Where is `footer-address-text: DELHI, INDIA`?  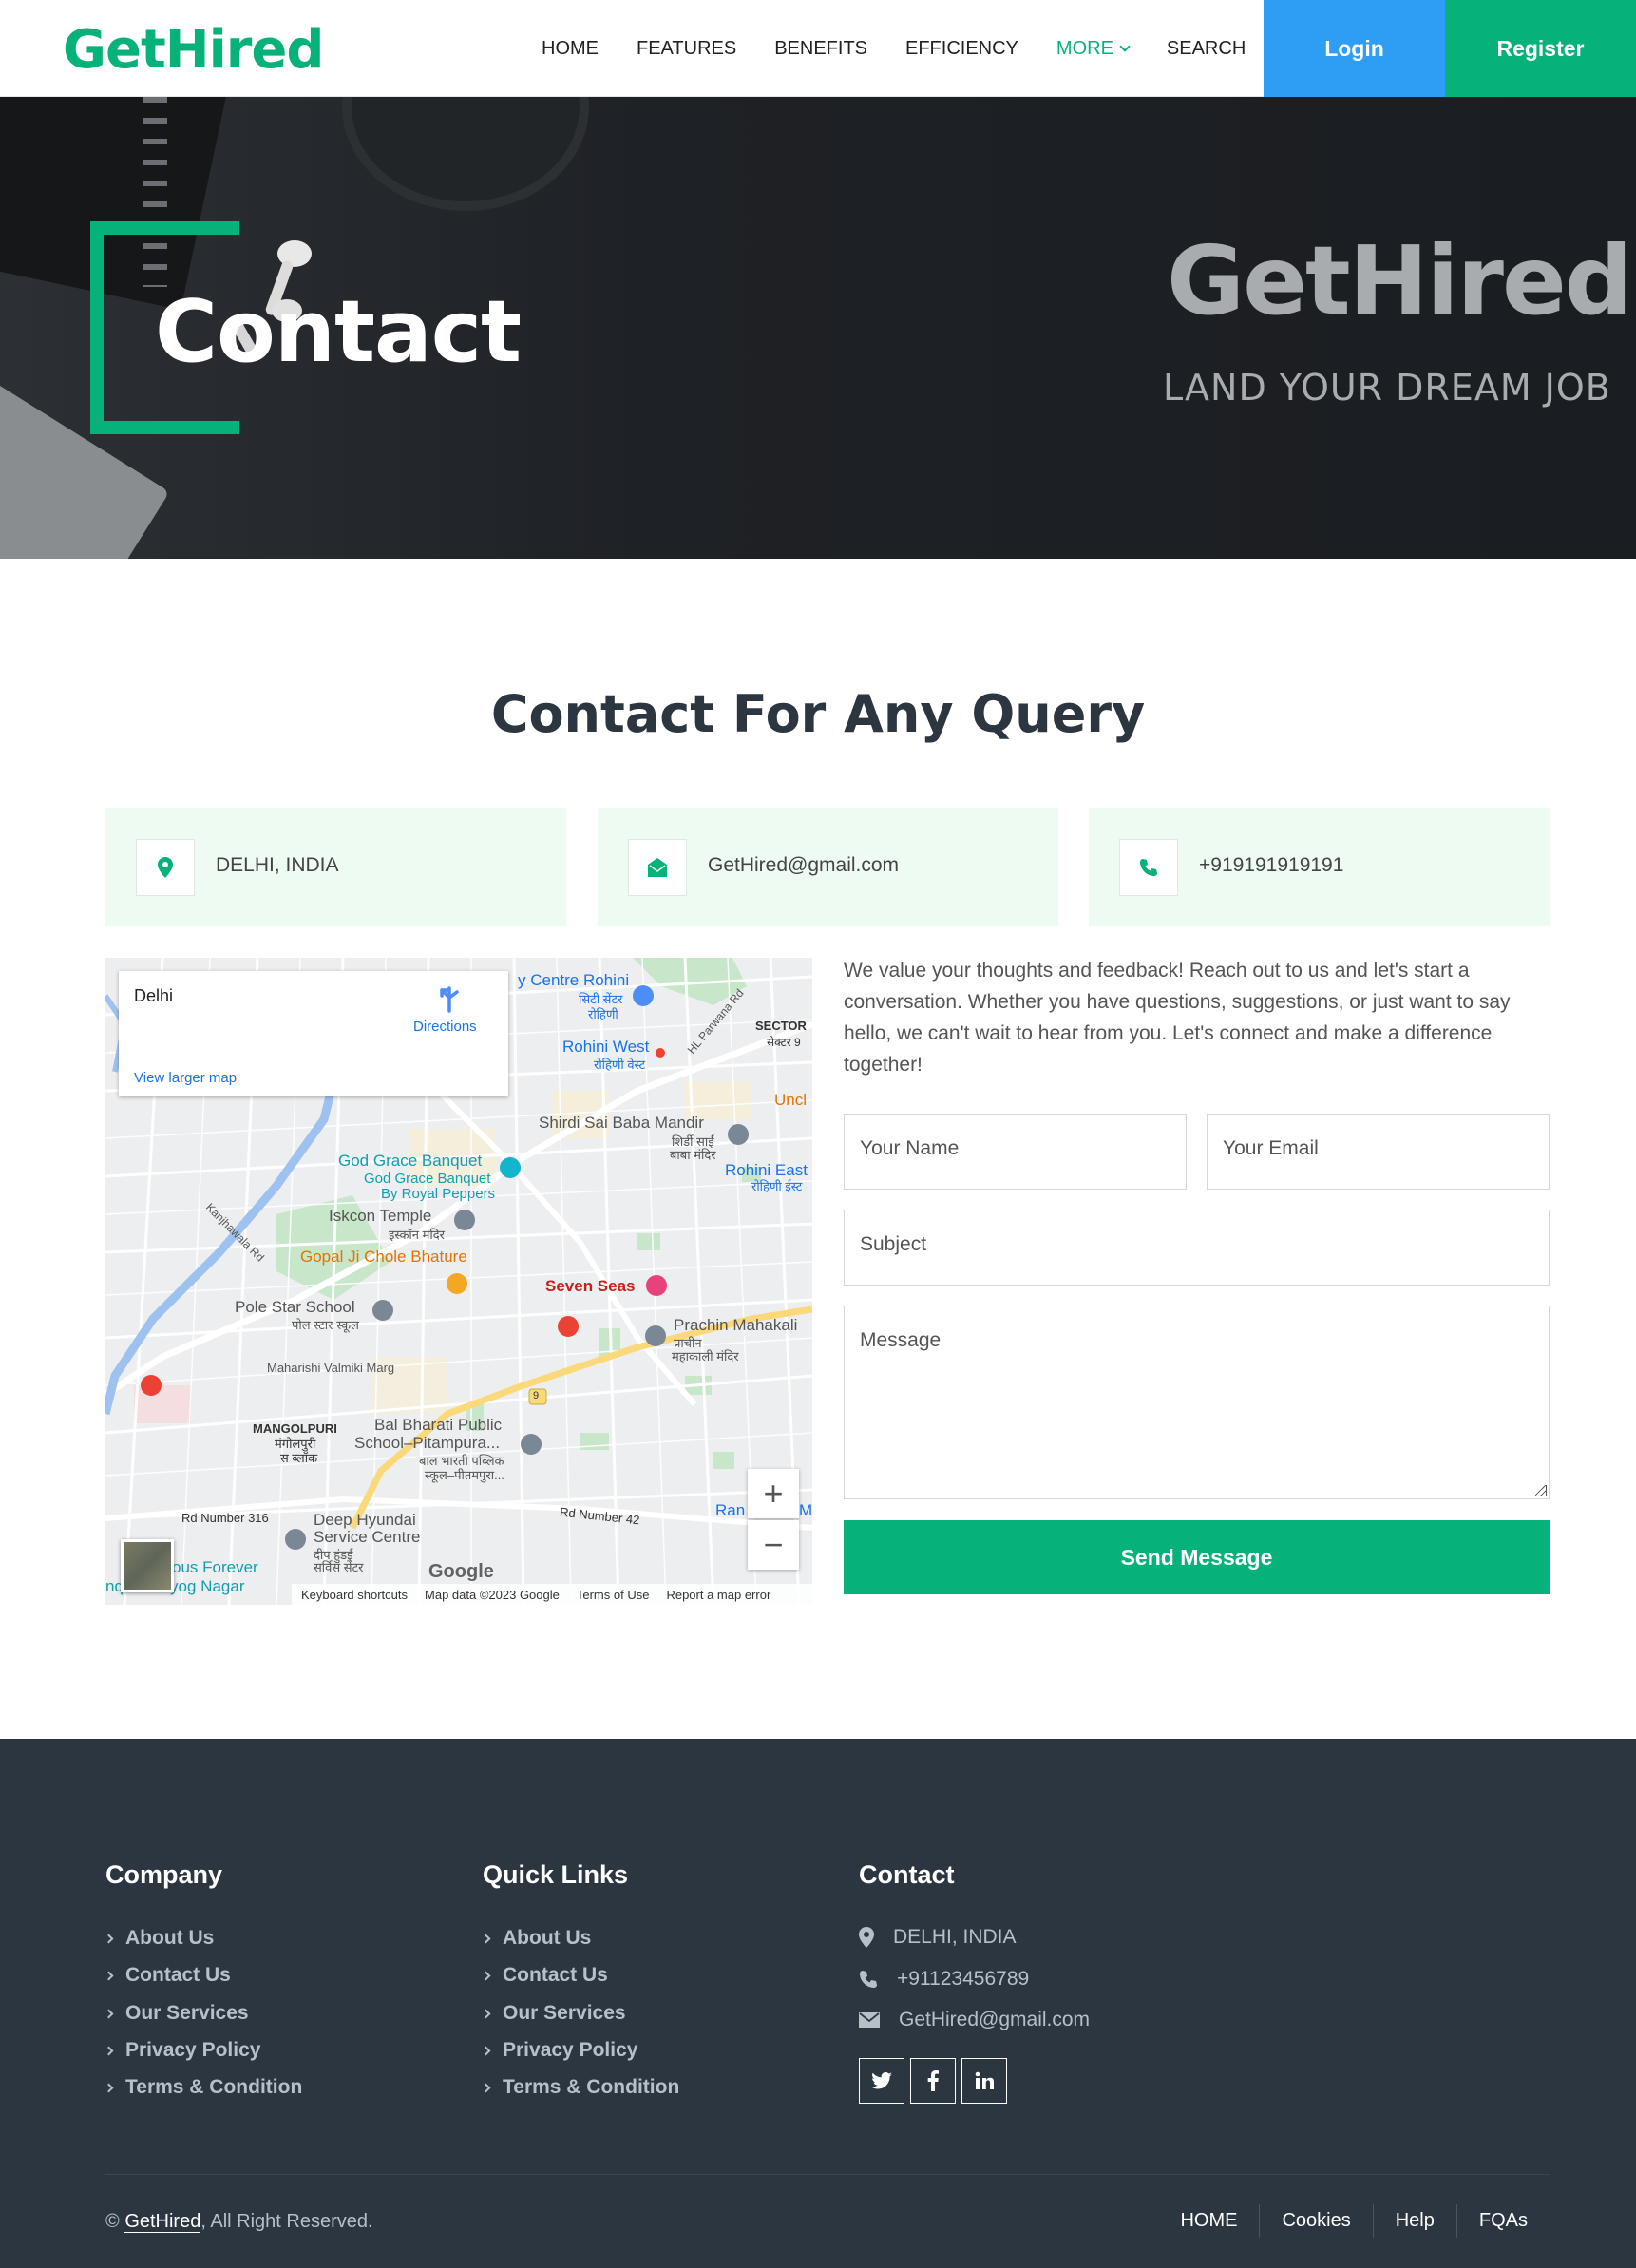
footer-address-text: DELHI, INDIA is located at coordinates (955, 1937).